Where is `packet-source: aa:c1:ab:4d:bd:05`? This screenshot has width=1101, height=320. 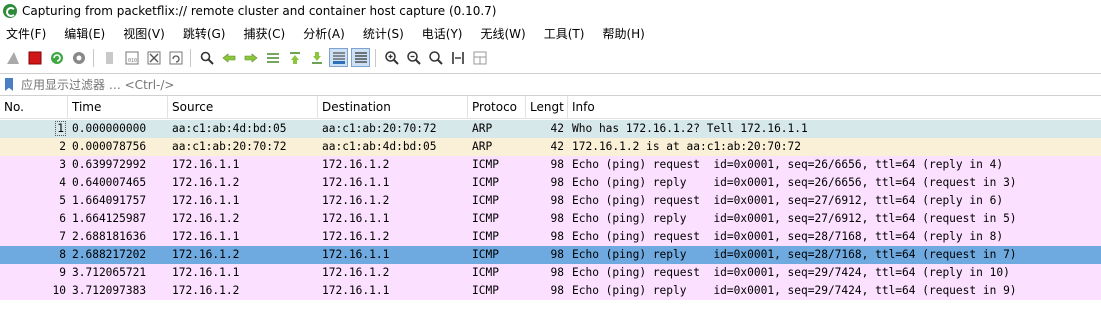
packet-source: aa:c1:ab:4d:bd:05 is located at coordinates (229, 128).